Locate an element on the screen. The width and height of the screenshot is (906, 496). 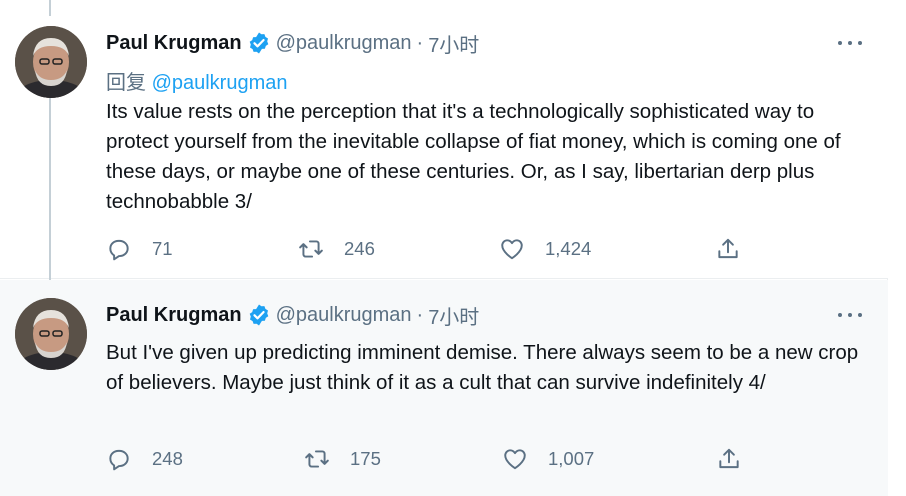
retweet-button: 246 is located at coordinates (336, 249).